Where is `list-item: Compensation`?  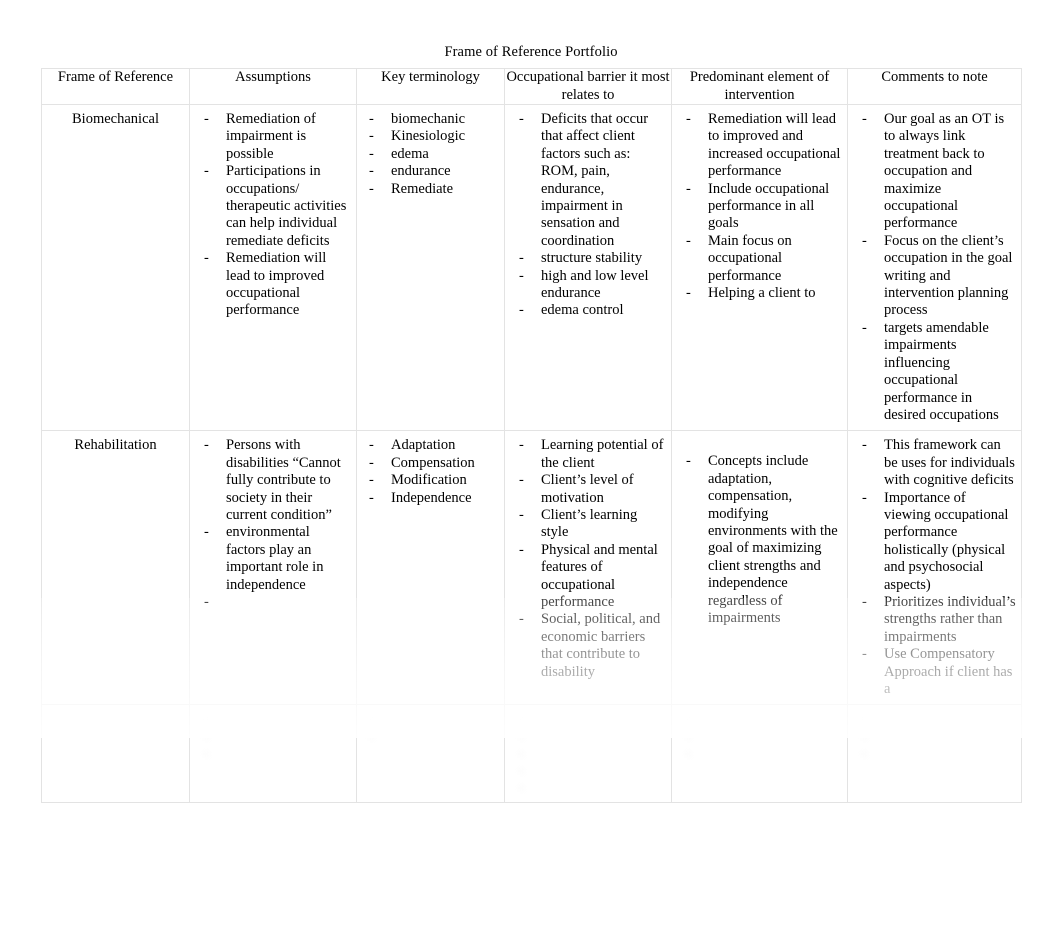
list-item: Compensation is located at coordinates (430, 464).